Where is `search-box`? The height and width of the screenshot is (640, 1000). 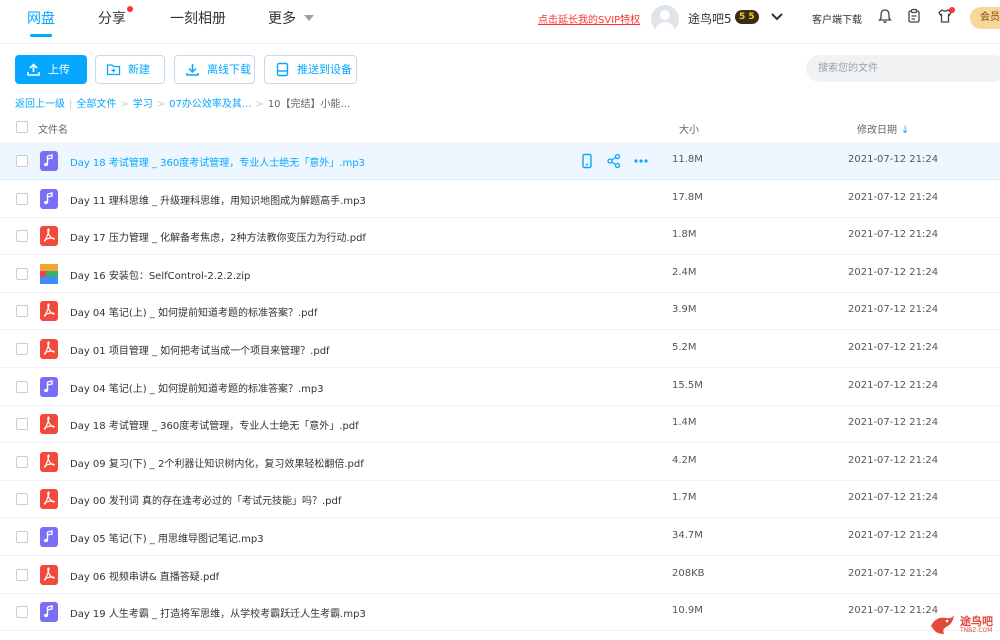 search-box is located at coordinates (903, 68).